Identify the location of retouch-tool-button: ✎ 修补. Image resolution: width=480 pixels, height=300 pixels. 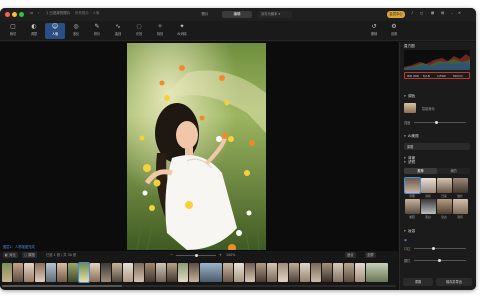
(97, 31).